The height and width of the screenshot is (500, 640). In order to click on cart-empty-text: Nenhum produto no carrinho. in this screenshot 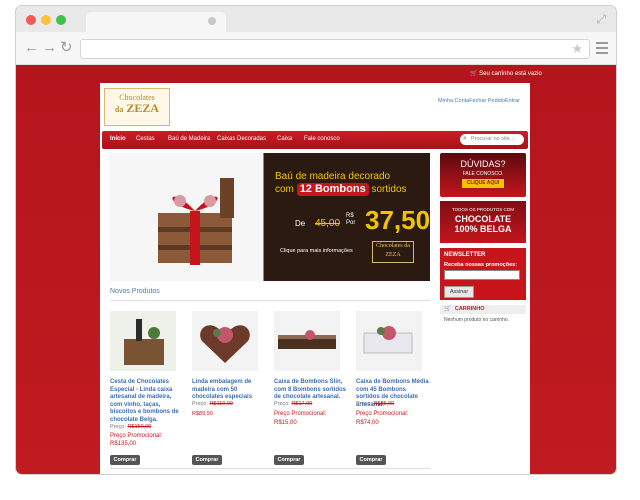, I will do `click(477, 320)`.